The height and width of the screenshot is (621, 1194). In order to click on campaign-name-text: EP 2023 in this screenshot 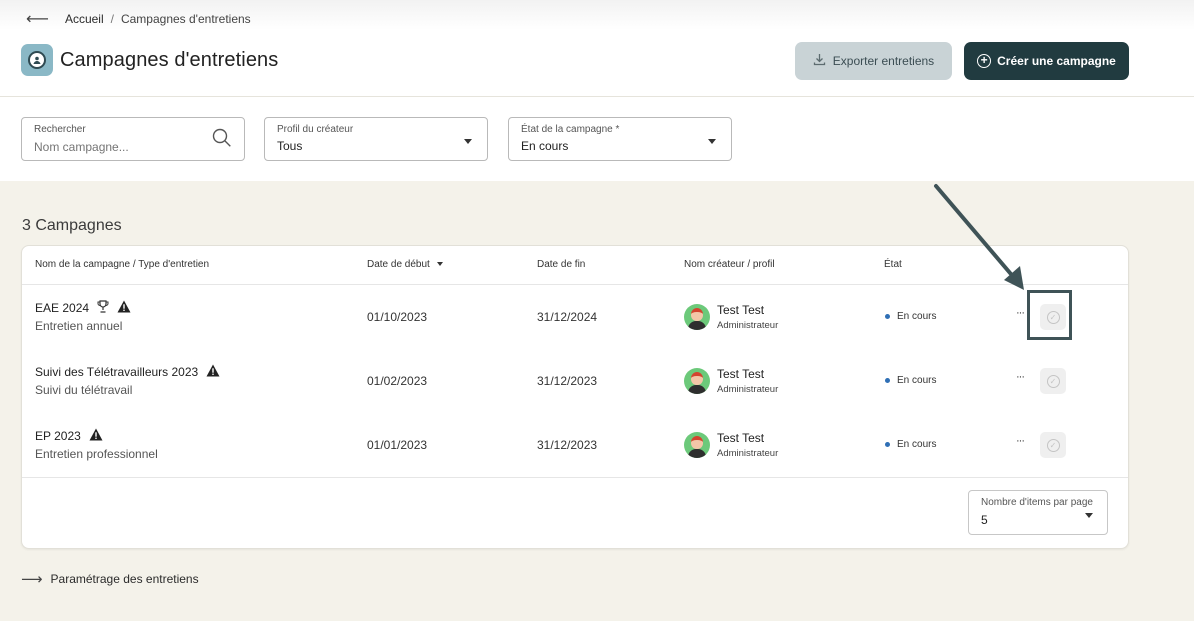, I will do `click(58, 436)`.